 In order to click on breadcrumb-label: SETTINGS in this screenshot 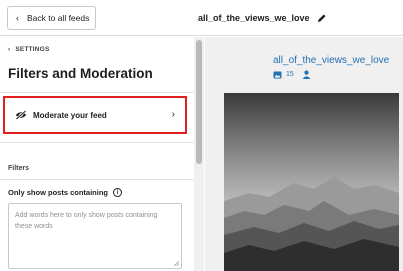, I will do `click(32, 49)`.